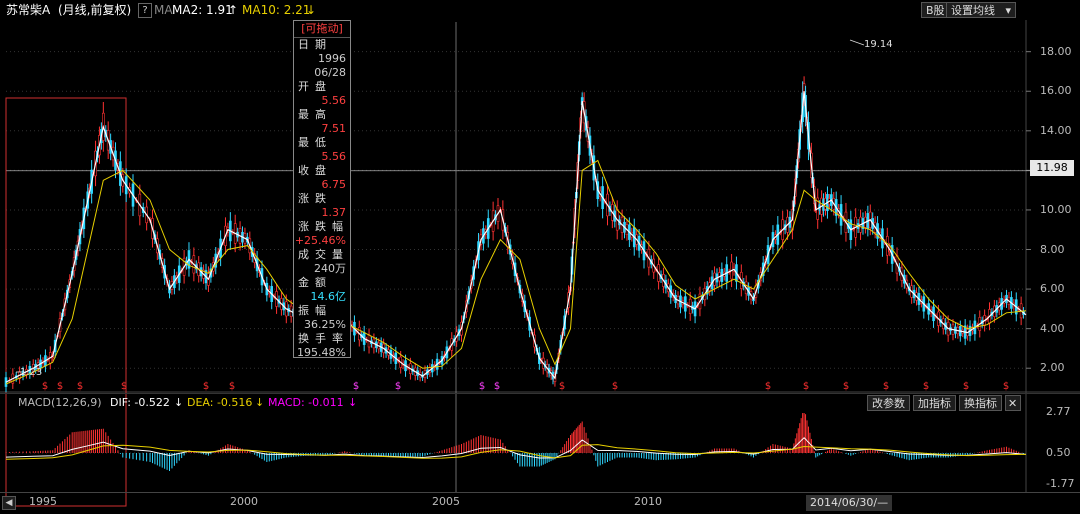 The image size is (1080, 514). What do you see at coordinates (1060, 483) in the screenshot?
I see `macd-axis-bottom: -1.77` at bounding box center [1060, 483].